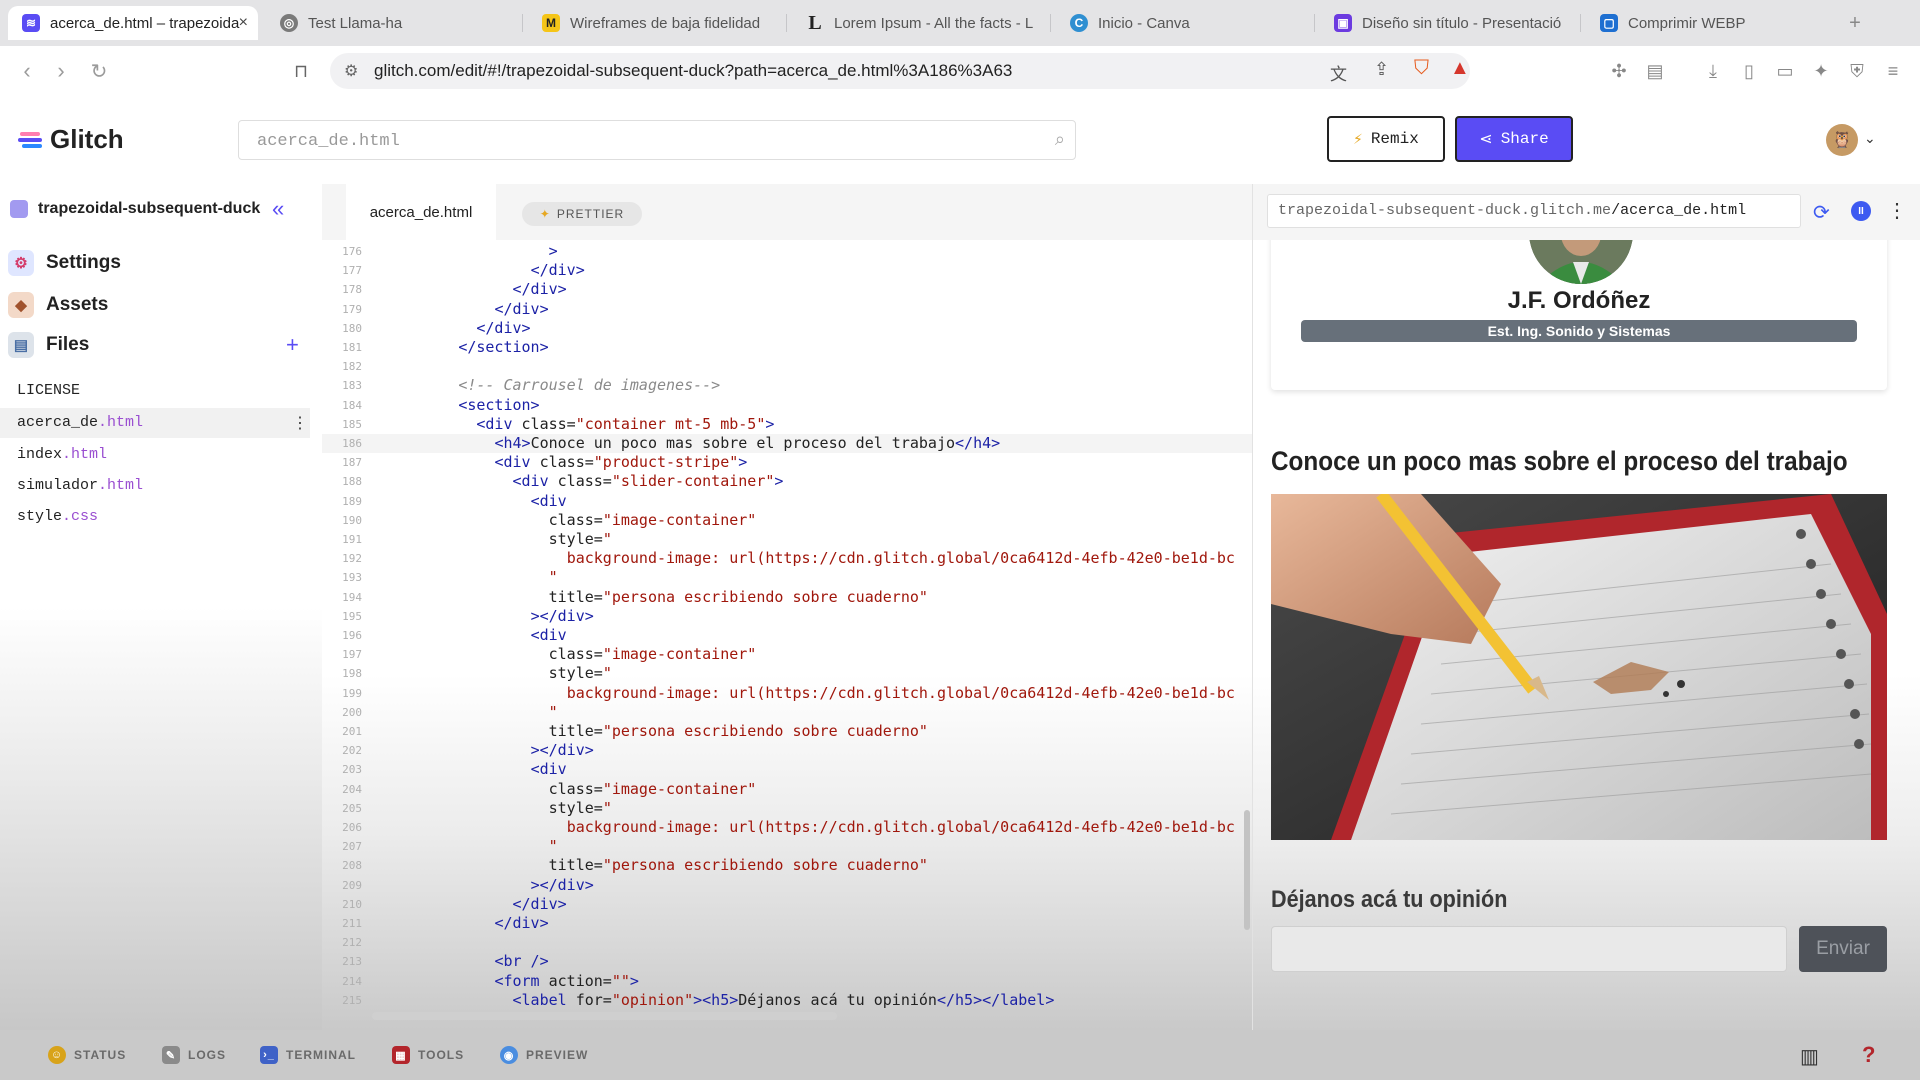 This screenshot has height=1080, width=1920. I want to click on code-line: 177 </div>, so click(787, 270).